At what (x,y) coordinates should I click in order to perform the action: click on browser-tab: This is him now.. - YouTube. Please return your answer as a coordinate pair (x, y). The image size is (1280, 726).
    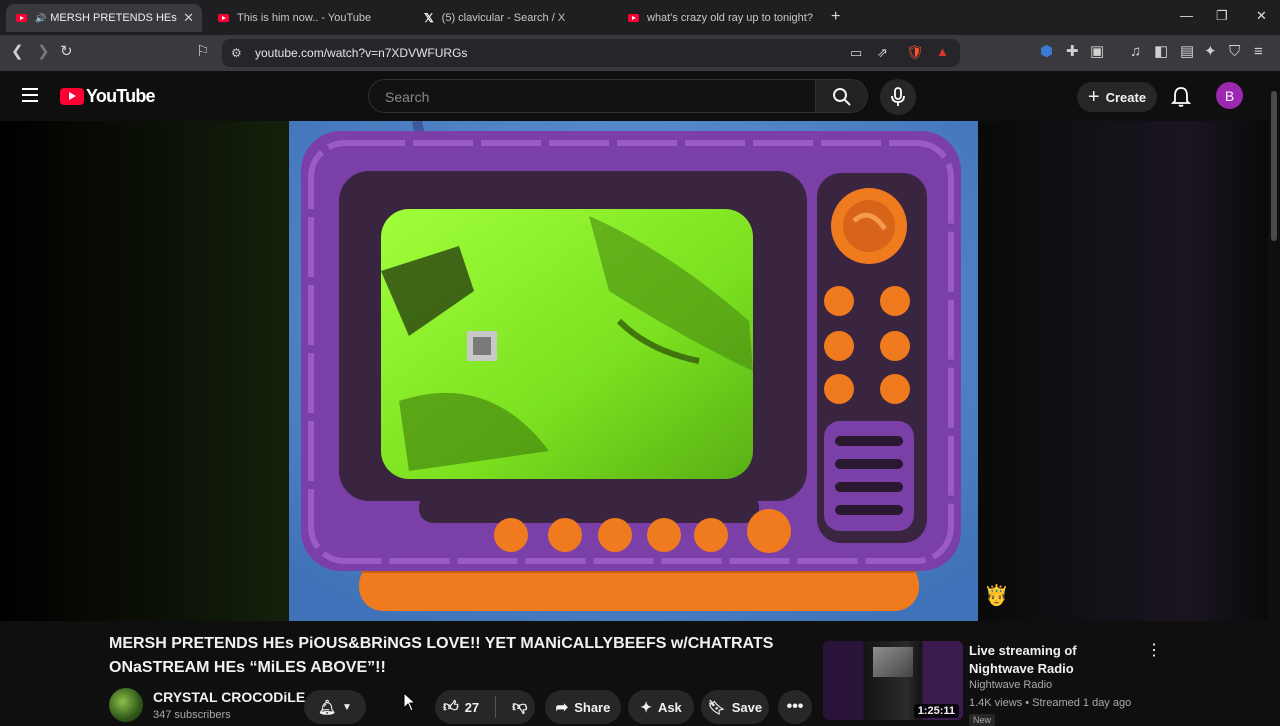
    Looking at the image, I should click on (313, 18).